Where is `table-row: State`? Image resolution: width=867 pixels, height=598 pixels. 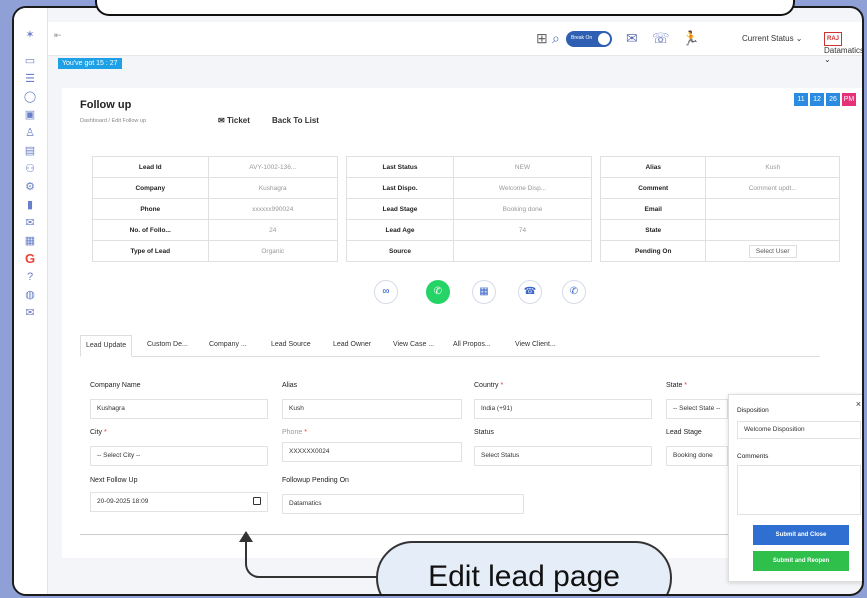 table-row: State is located at coordinates (719, 230).